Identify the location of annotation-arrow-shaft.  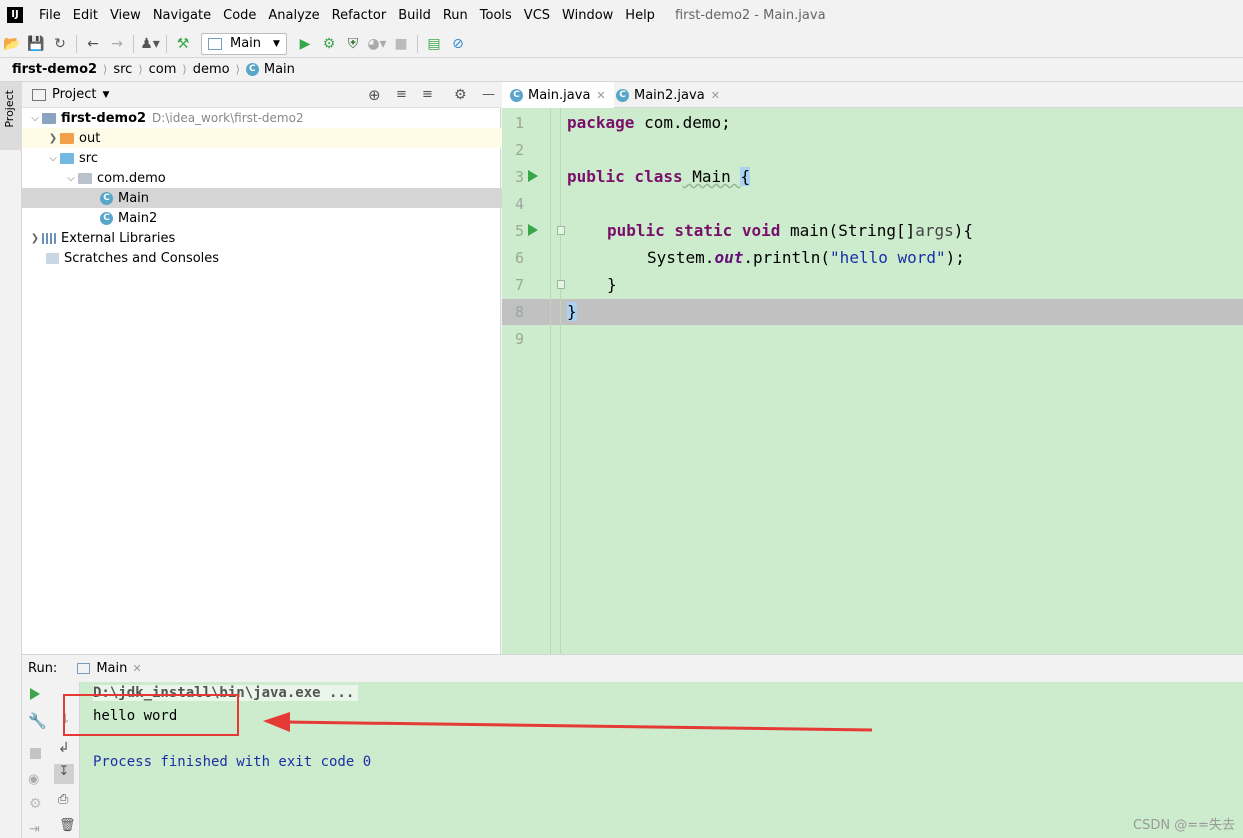
(578, 726).